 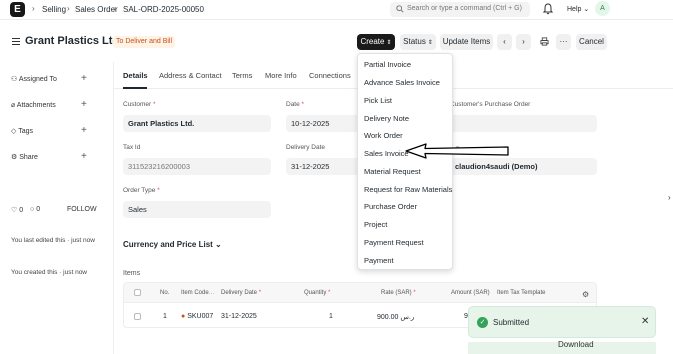 I want to click on check-circle-icon: ✓, so click(x=482, y=322).